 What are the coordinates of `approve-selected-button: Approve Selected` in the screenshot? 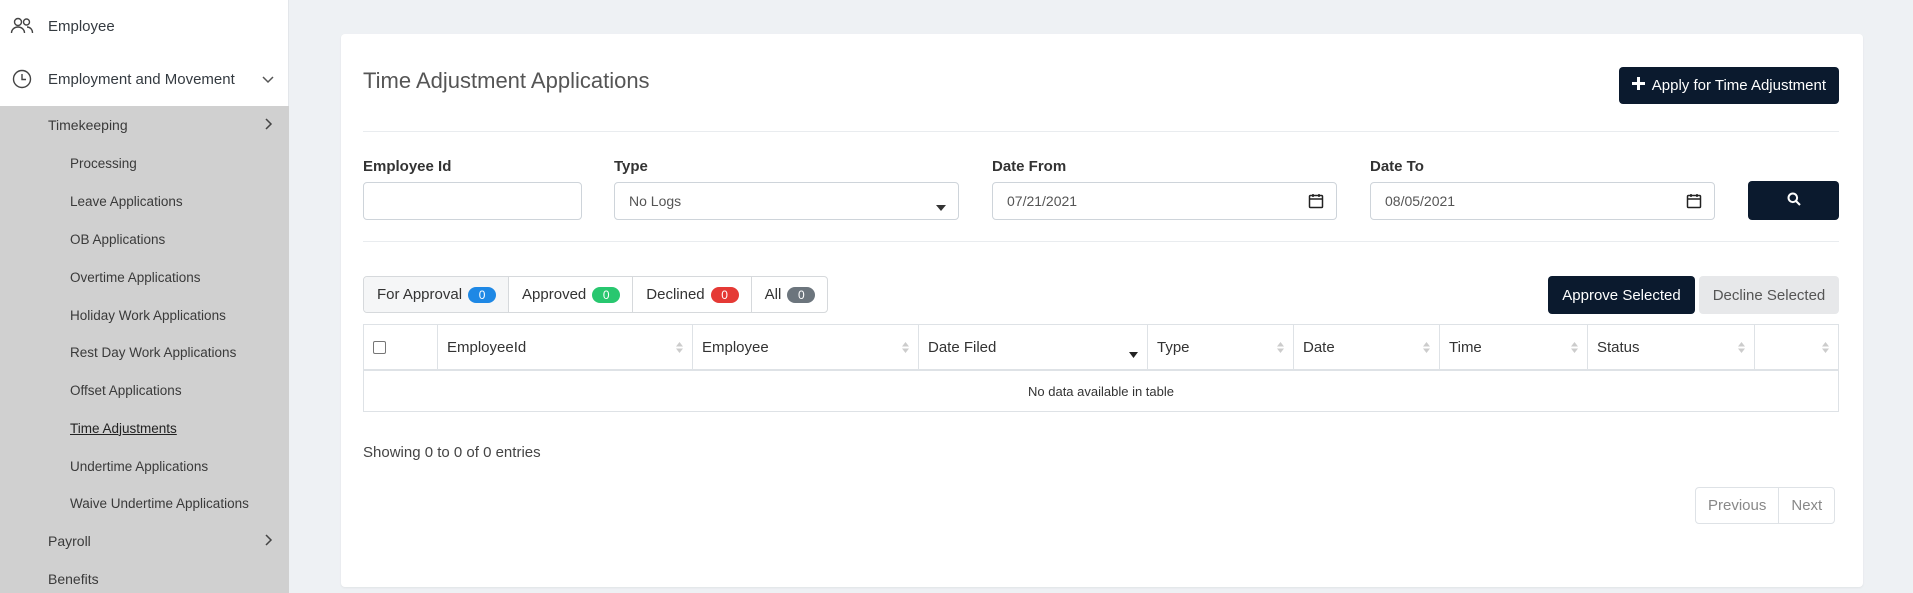 It's located at (1621, 295).